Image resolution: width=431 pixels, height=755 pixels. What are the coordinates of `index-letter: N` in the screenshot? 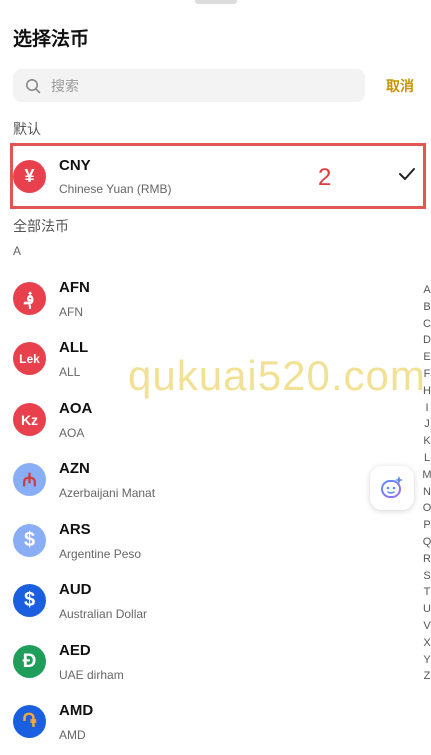 It's located at (427, 492).